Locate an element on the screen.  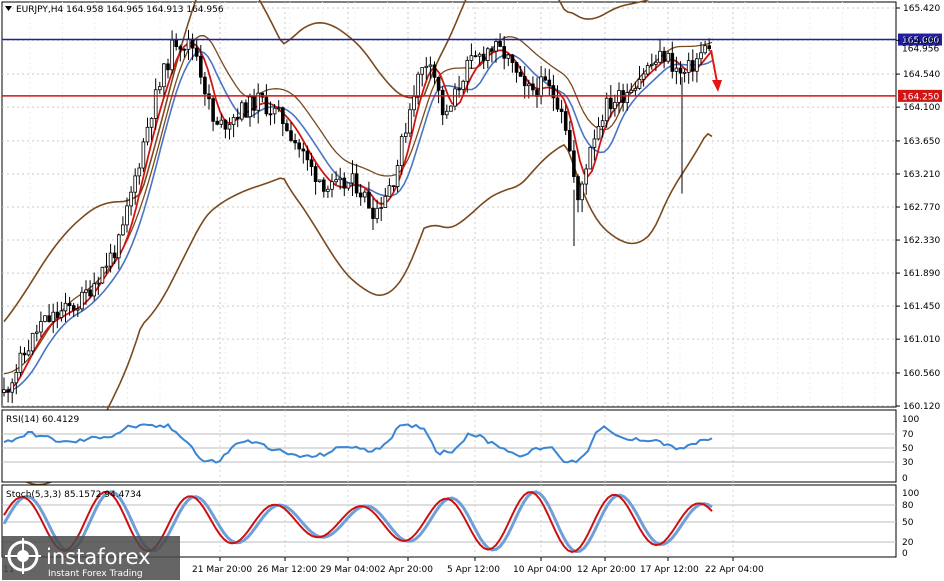
price-tick-label: 163.210 is located at coordinates (921, 175).